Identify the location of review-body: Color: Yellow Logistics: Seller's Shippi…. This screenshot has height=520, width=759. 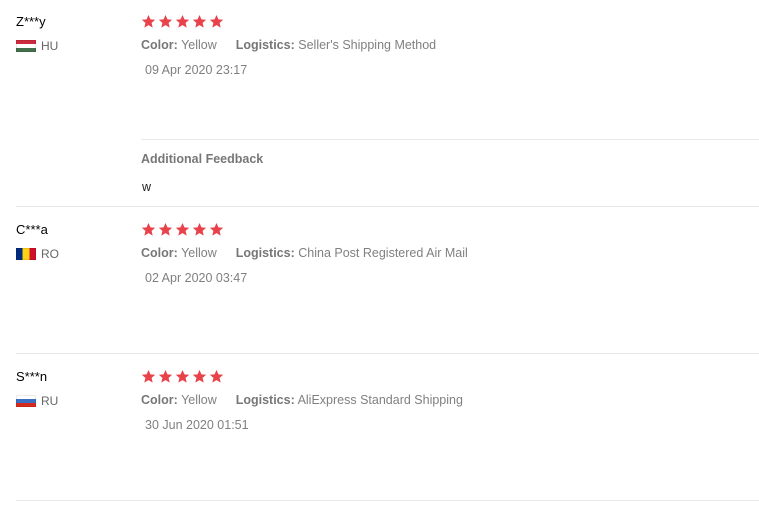
(450, 46).